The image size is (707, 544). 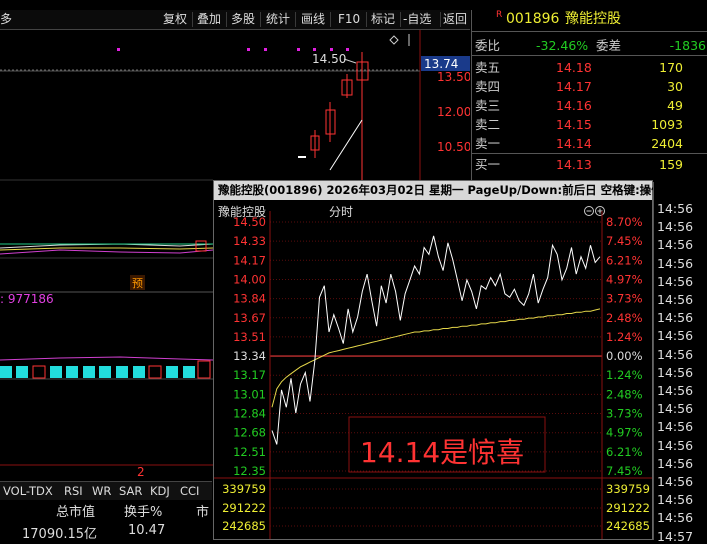 What do you see at coordinates (147, 530) in the screenshot?
I see `turnover-value: 10.47` at bounding box center [147, 530].